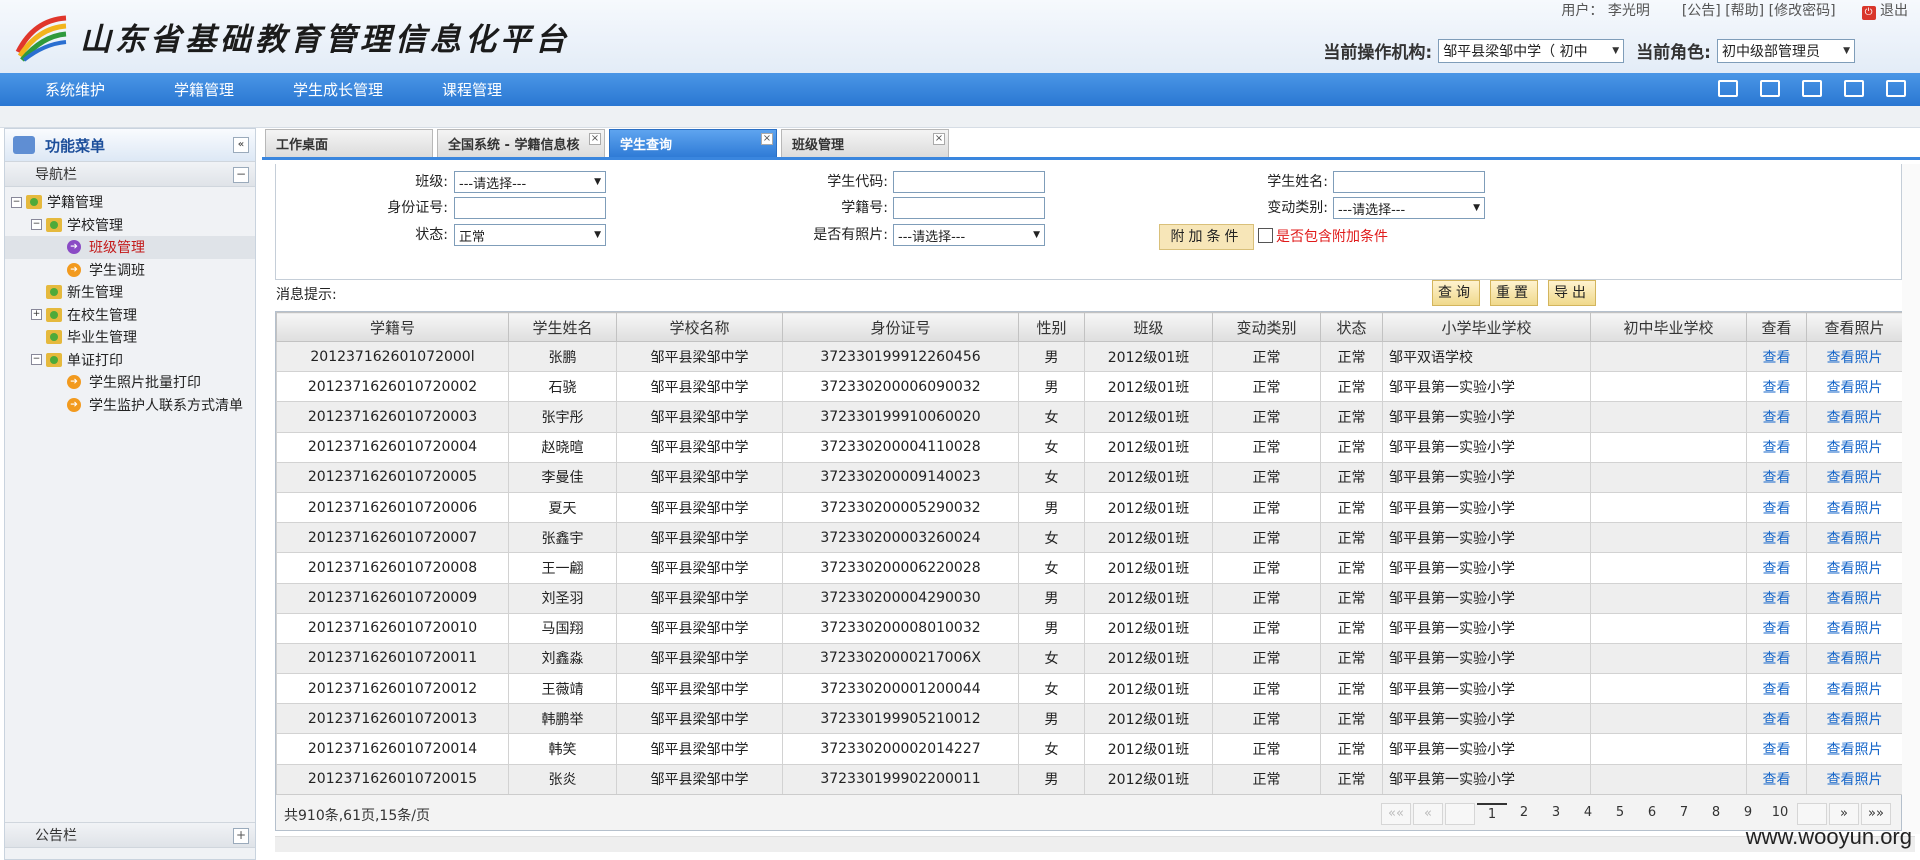  What do you see at coordinates (900, 538) in the screenshot?
I see `table-cell: 372330200003260024` at bounding box center [900, 538].